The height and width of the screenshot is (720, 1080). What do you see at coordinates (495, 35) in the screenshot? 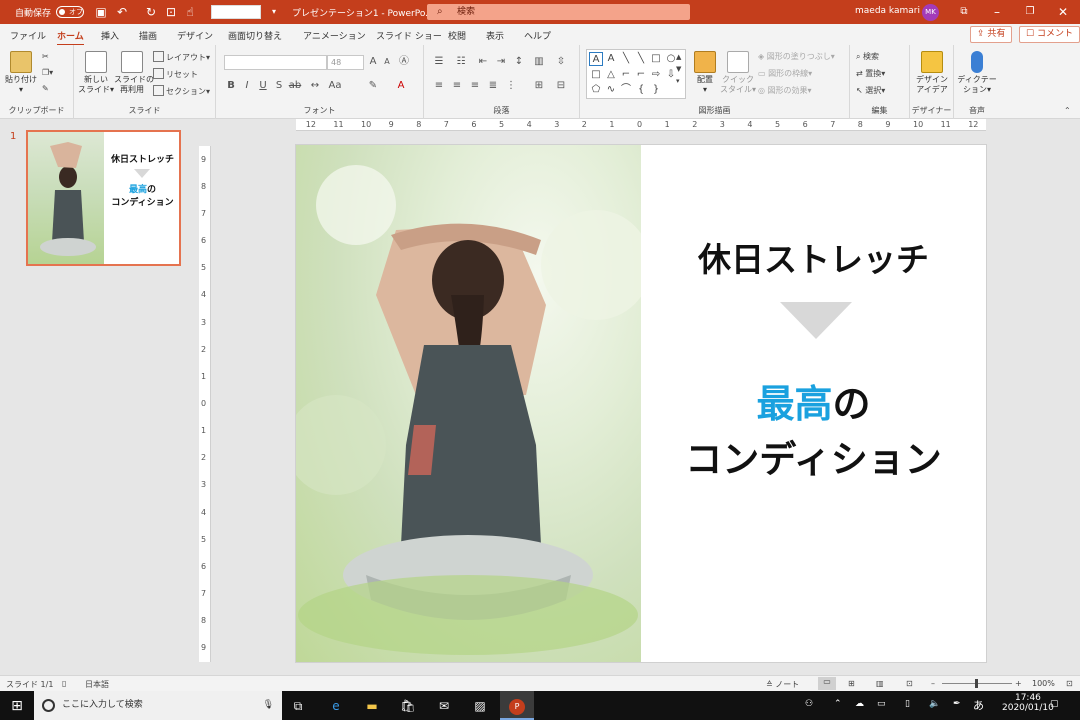
I see `tab-view: 表示` at bounding box center [495, 35].